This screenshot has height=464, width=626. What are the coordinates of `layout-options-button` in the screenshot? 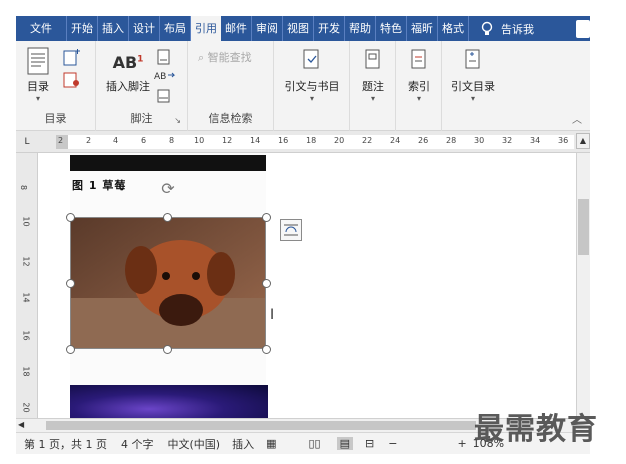 It's located at (291, 230).